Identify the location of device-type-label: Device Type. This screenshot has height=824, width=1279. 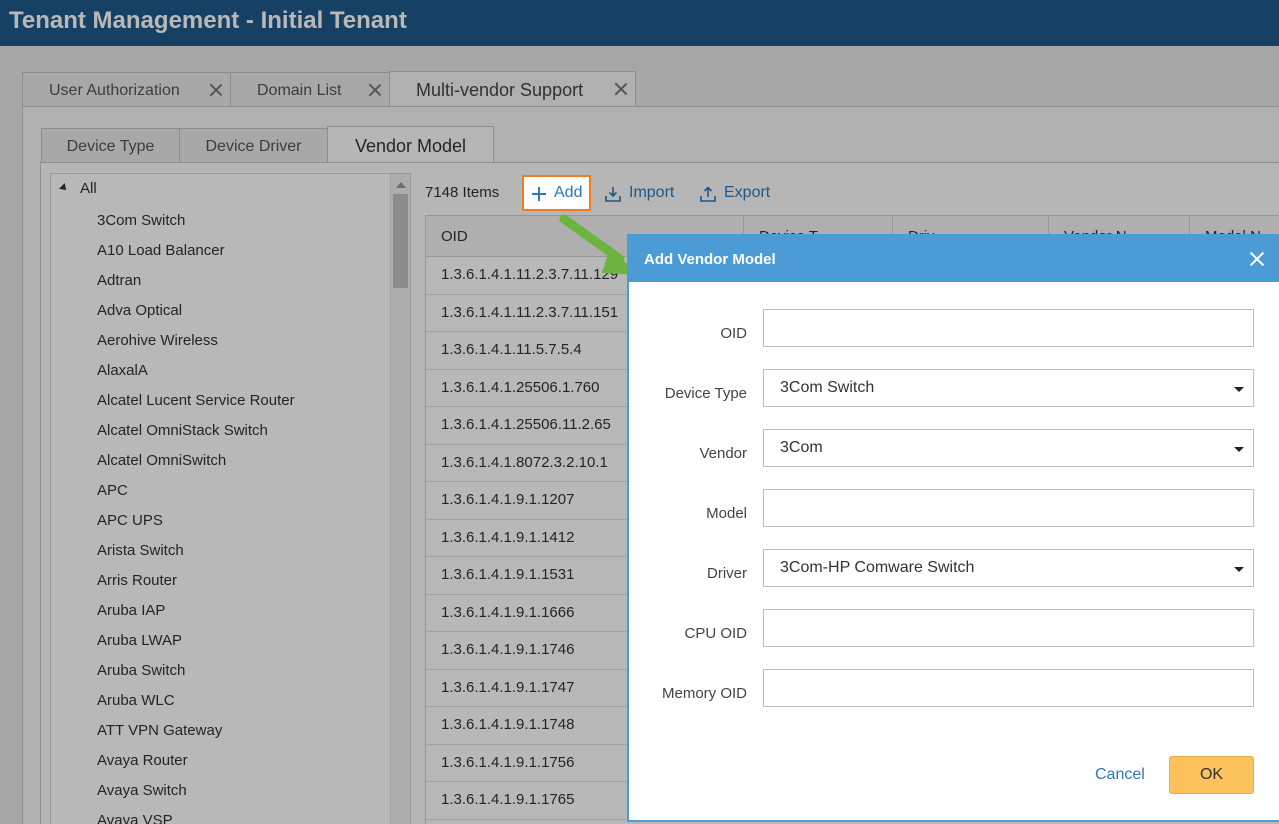
(705, 393).